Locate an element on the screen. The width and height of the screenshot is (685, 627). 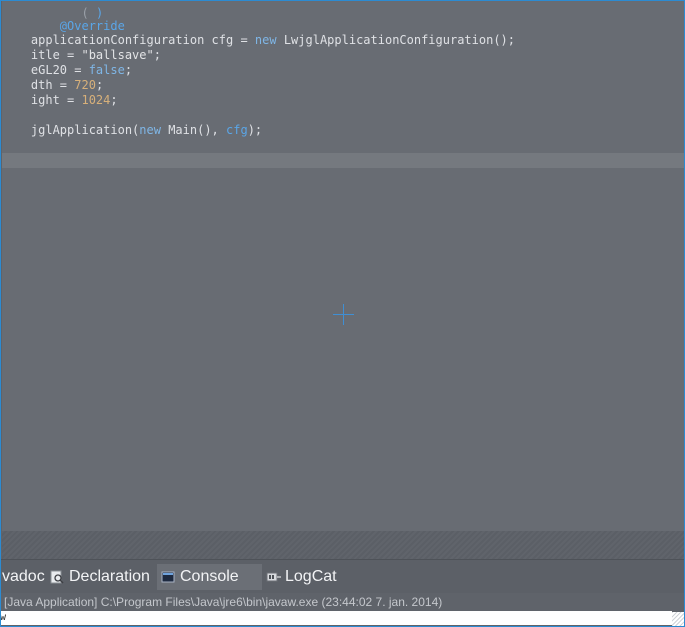
console-output-text: w is located at coordinates (3, 617).